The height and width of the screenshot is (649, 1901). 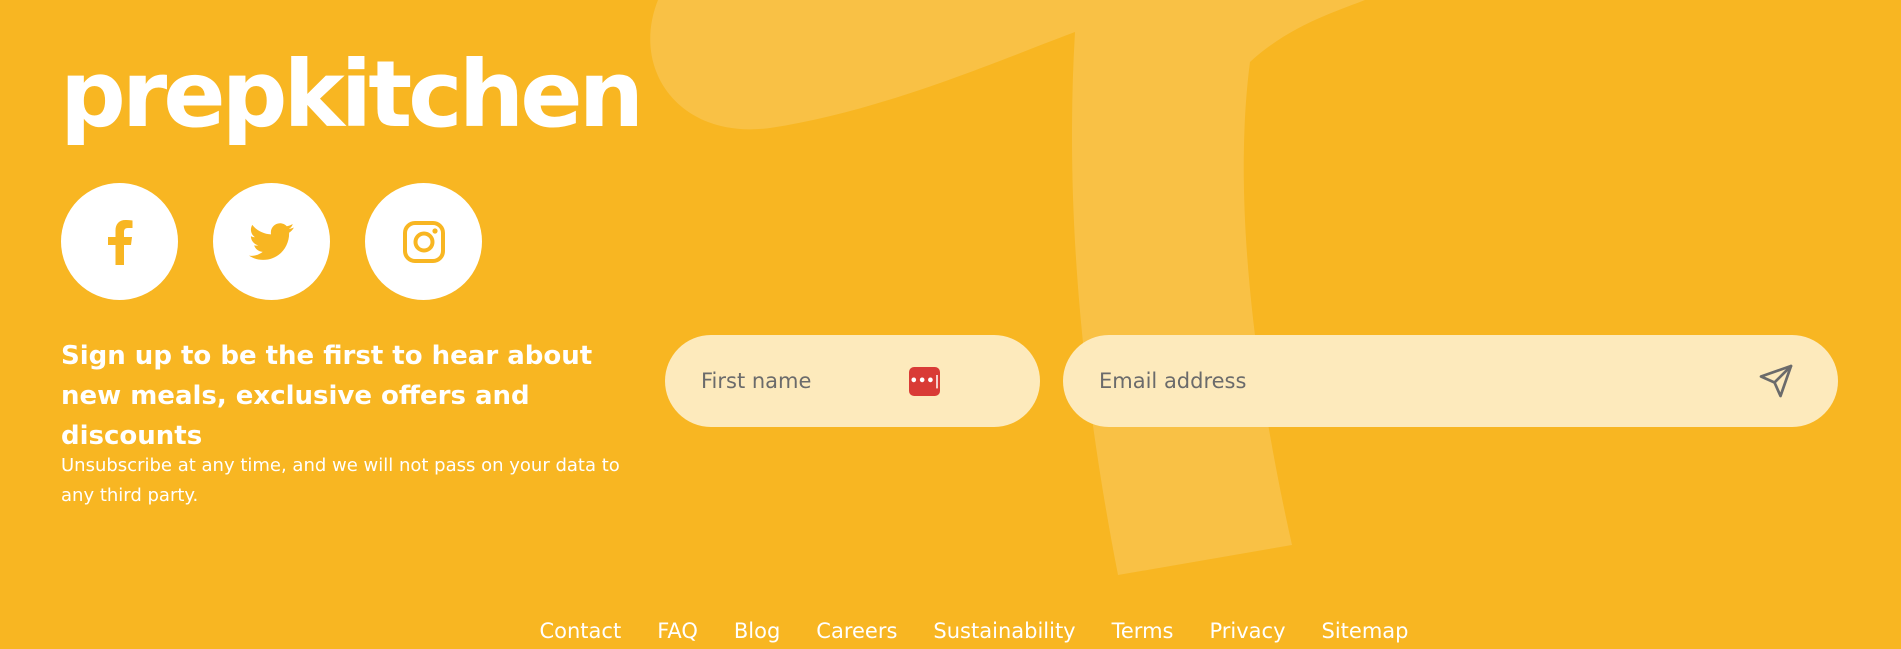 I want to click on twitter-icon, so click(x=271, y=241).